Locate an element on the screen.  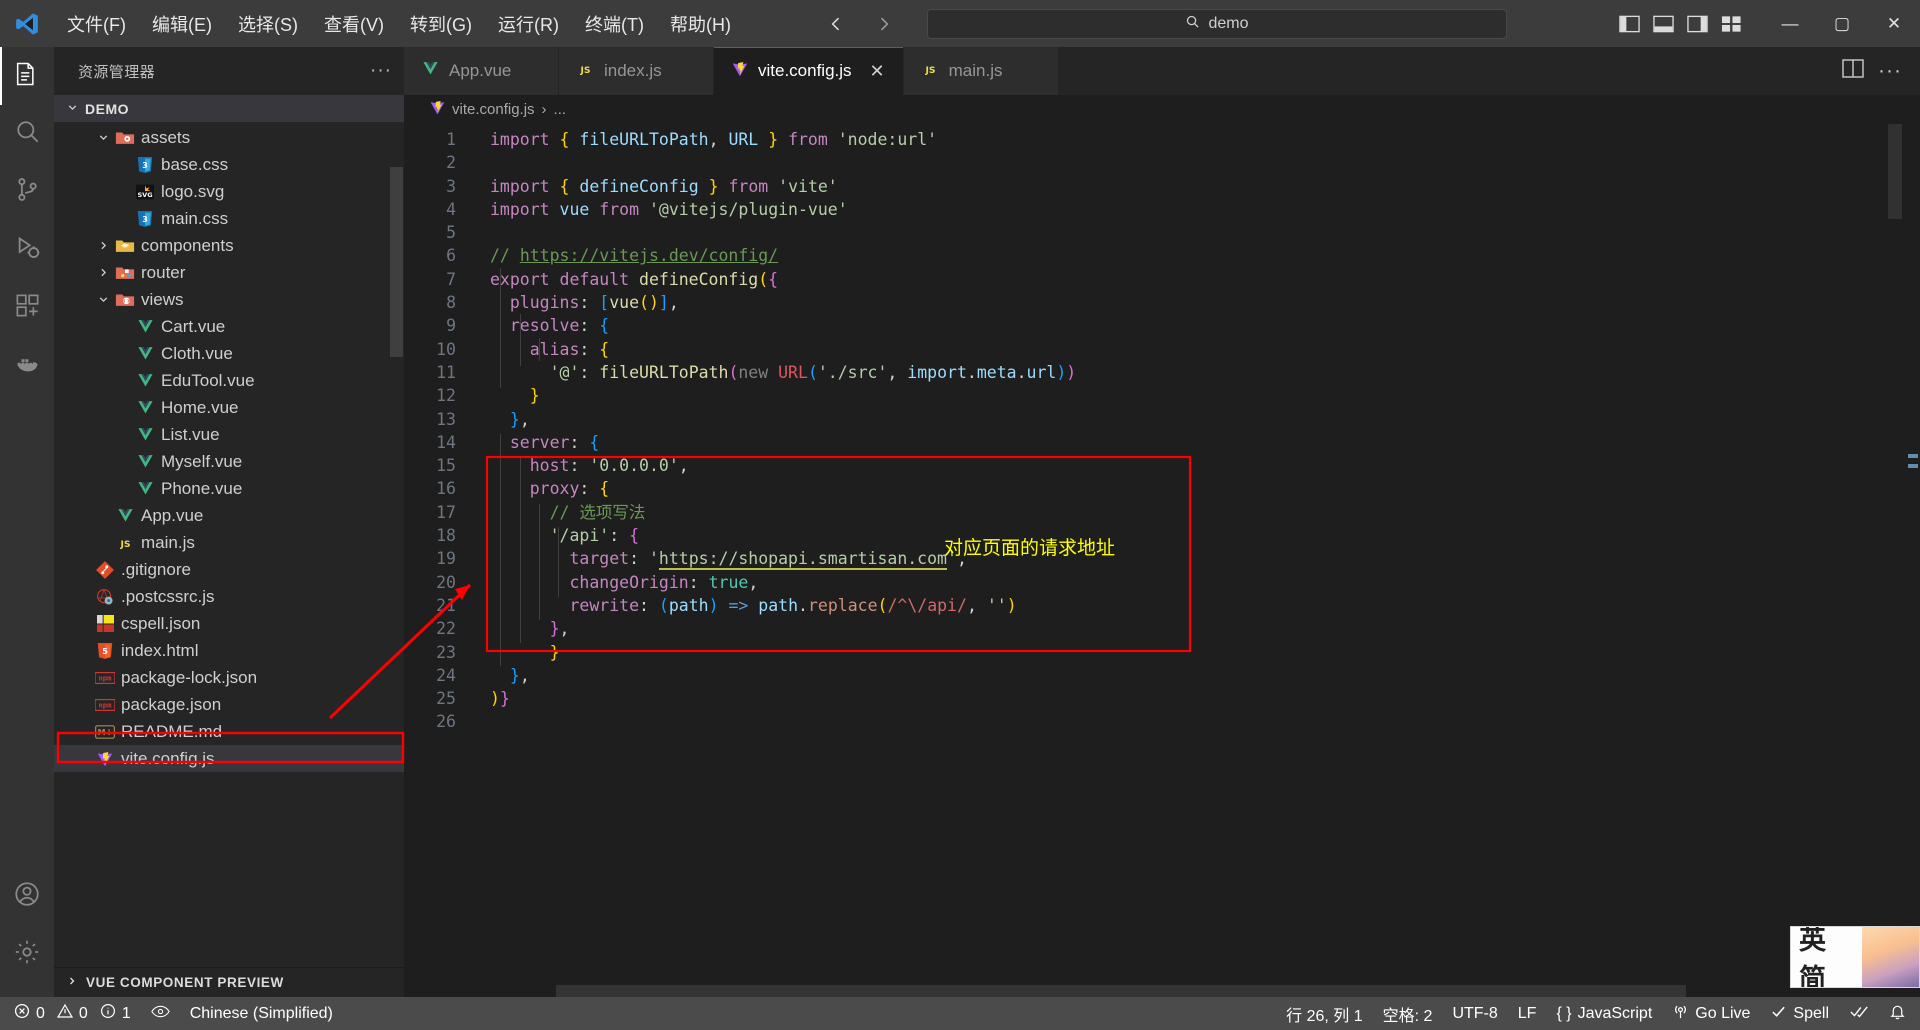
tree-item-router: router is located at coordinates (229, 272).